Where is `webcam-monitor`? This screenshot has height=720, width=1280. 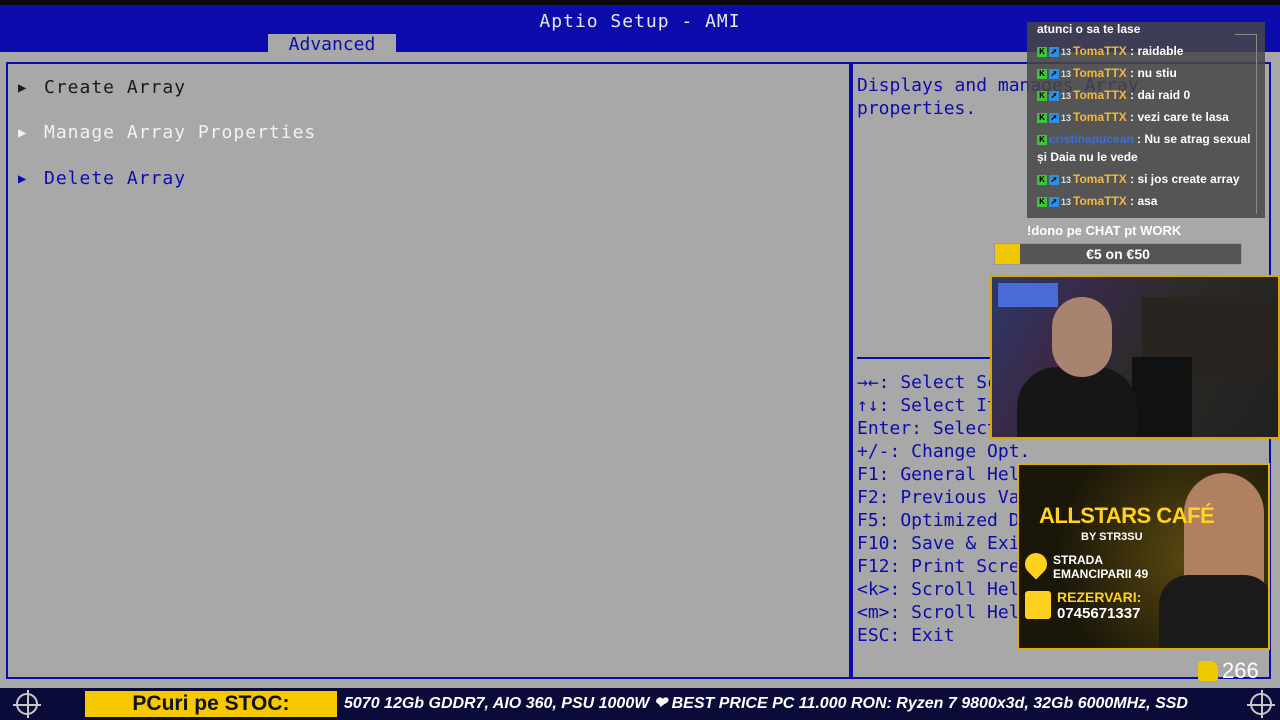 webcam-monitor is located at coordinates (1028, 295).